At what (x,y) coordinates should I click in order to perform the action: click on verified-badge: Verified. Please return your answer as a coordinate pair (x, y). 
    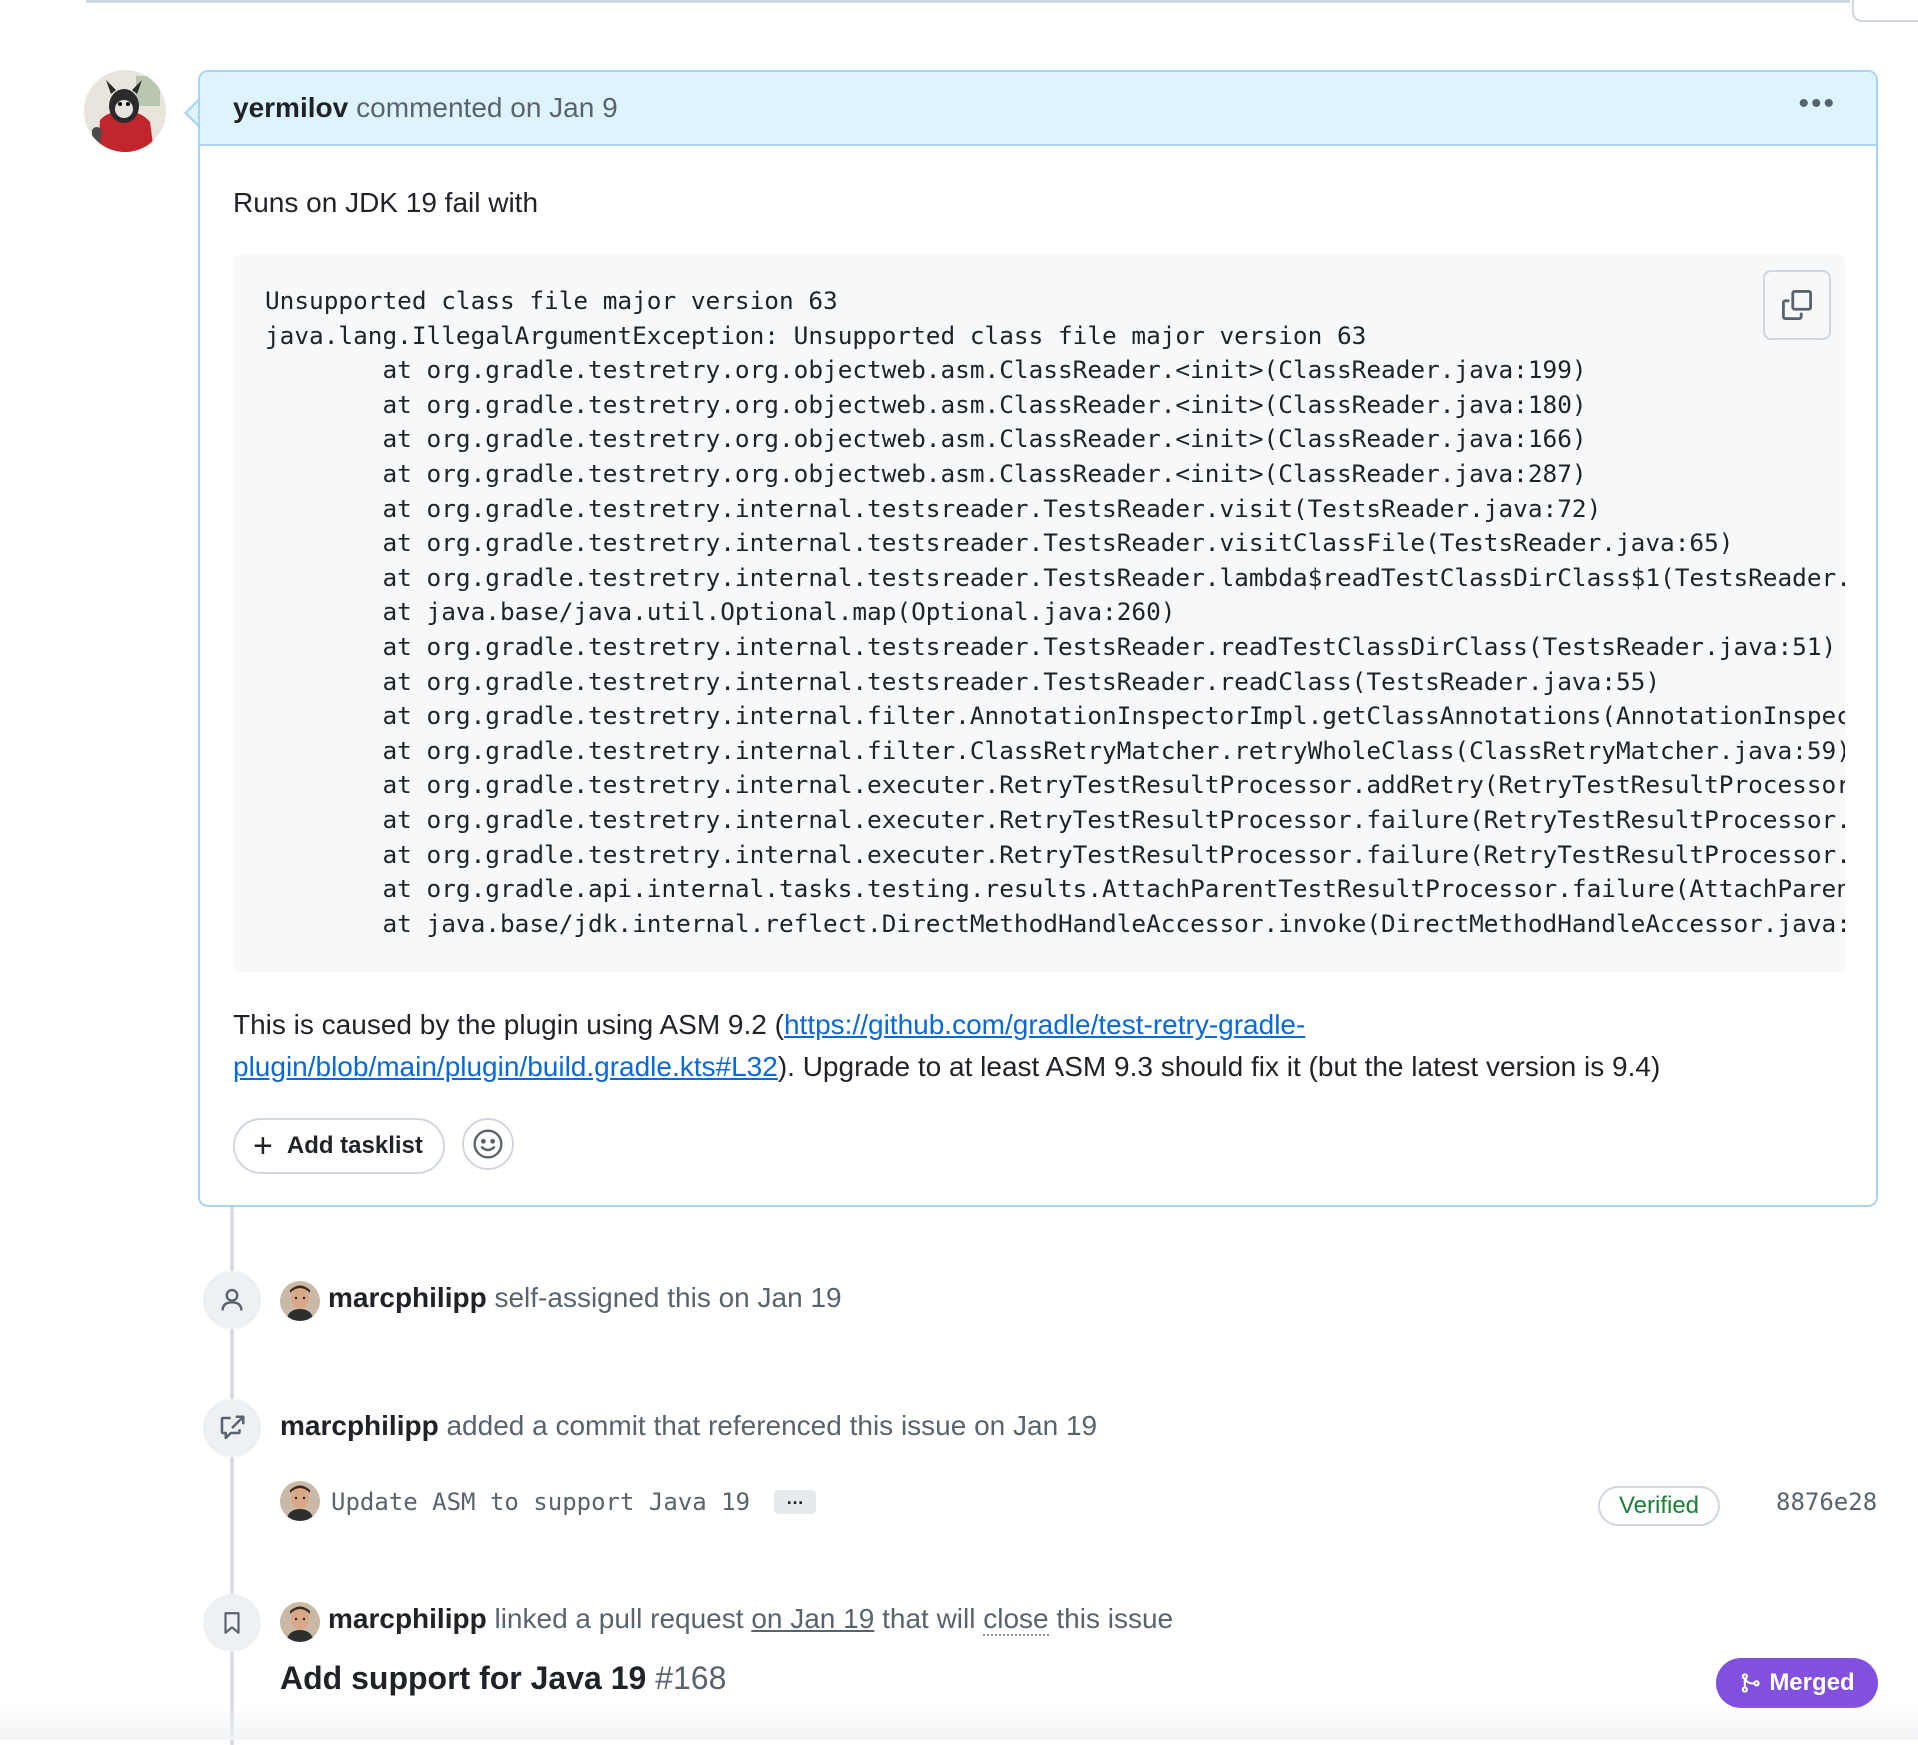
    Looking at the image, I should click on (1659, 1506).